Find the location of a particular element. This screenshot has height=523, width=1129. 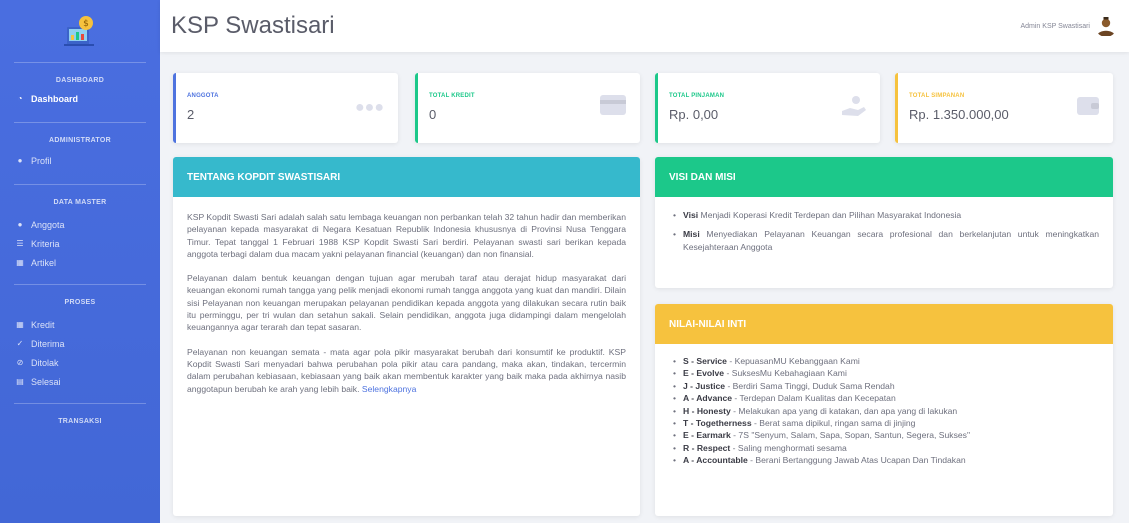

sidebar-heading-transaksi: TRANSAKSI is located at coordinates (80, 421).